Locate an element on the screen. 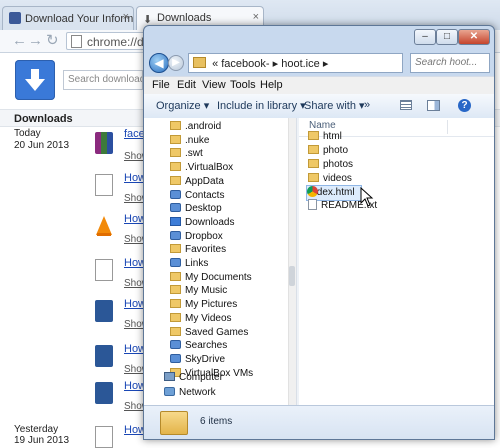 This screenshot has width=500, height=448. reload-icon: ↻ is located at coordinates (52, 41).